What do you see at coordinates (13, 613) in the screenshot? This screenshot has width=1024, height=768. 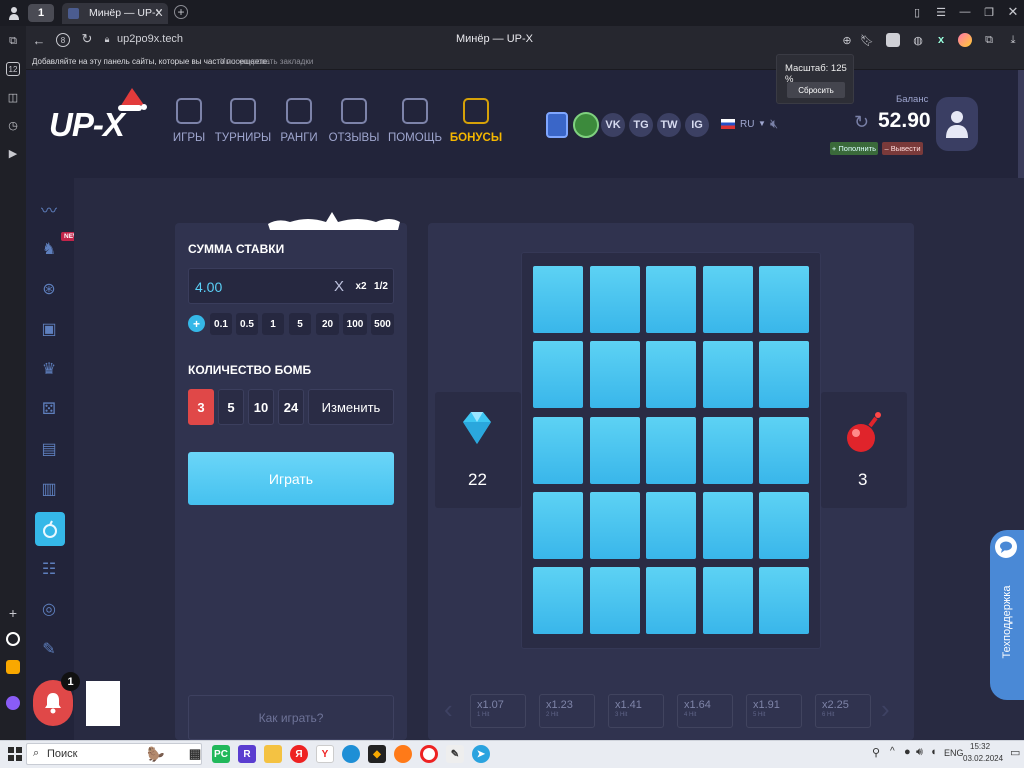 I see `add-panel-icon: +` at bounding box center [13, 613].